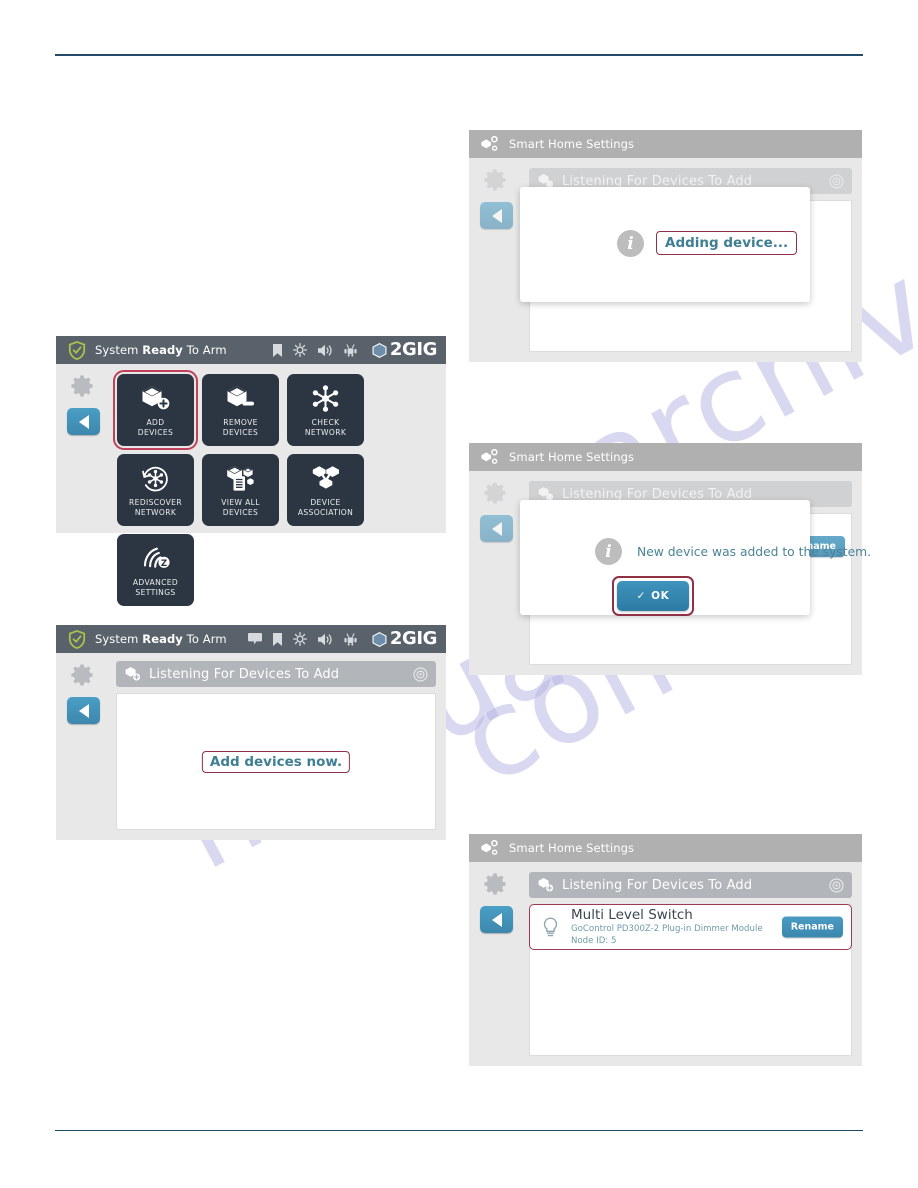 This screenshot has height=1188, width=918. I want to click on tile-label: REDISCOVER NETWORK, so click(155, 507).